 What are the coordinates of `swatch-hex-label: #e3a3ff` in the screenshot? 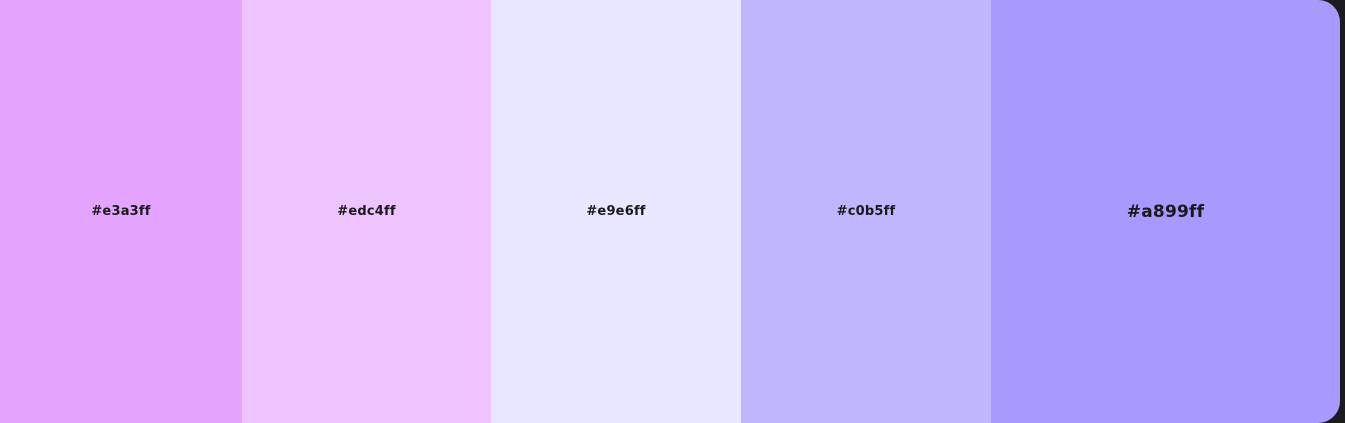 It's located at (121, 211).